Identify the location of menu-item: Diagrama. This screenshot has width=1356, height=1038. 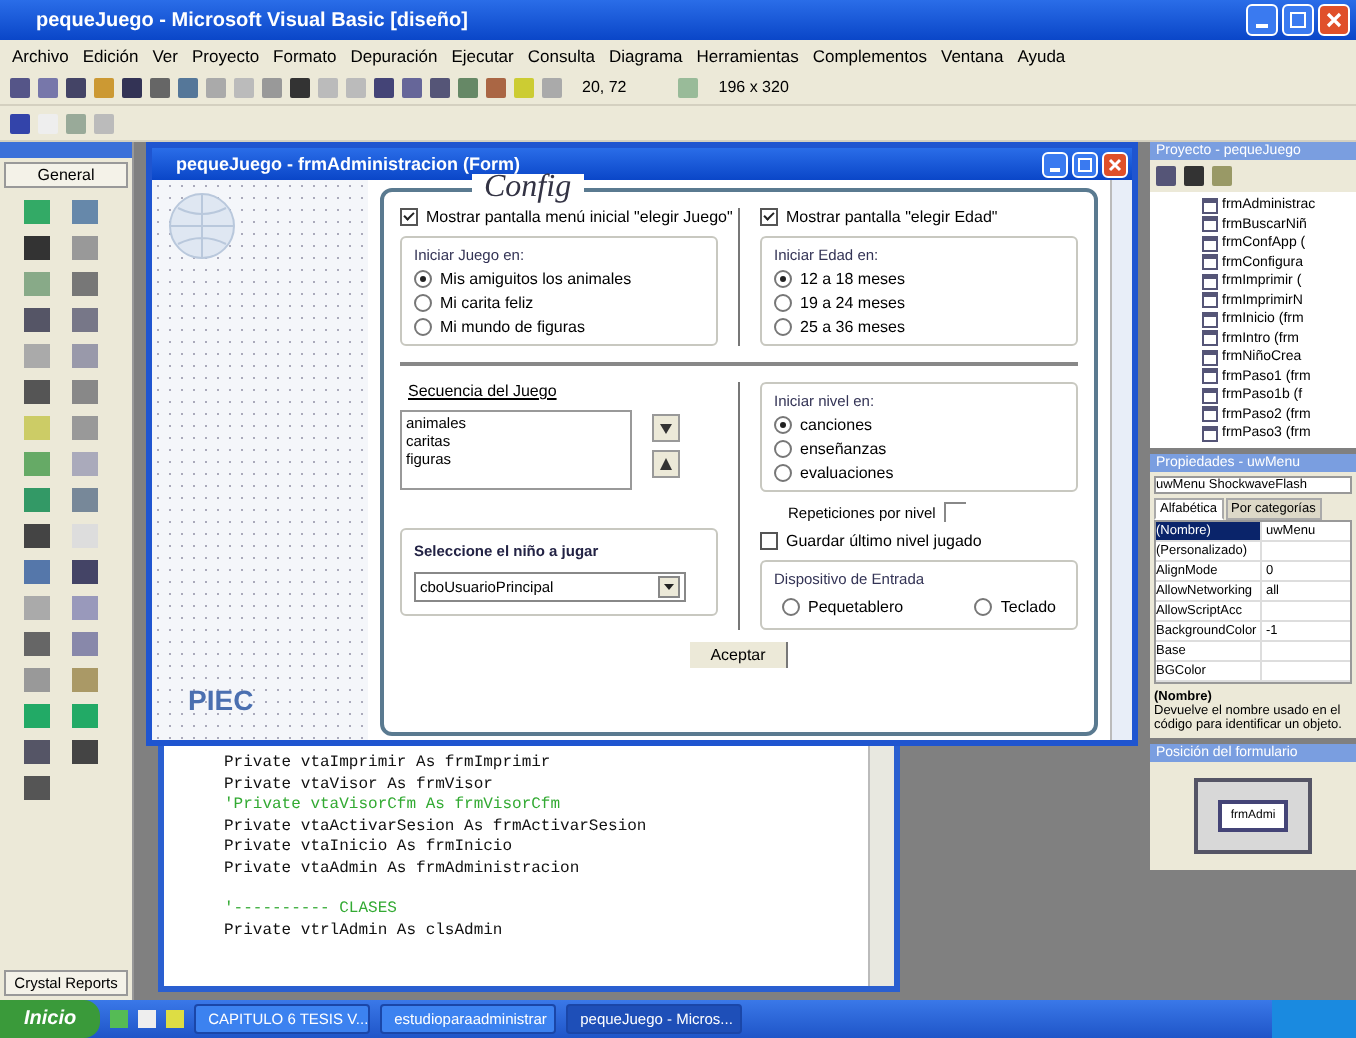
(645, 55).